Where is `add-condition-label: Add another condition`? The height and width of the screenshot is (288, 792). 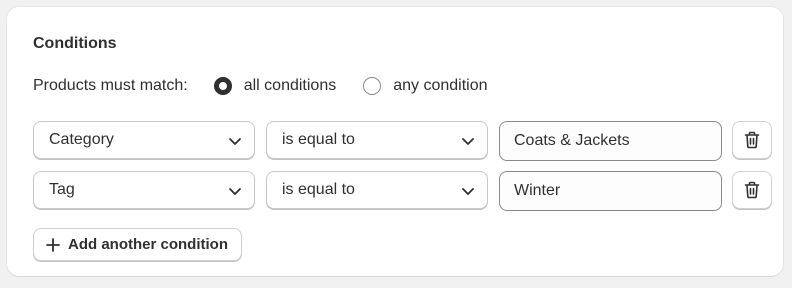
add-condition-label: Add another condition is located at coordinates (148, 244).